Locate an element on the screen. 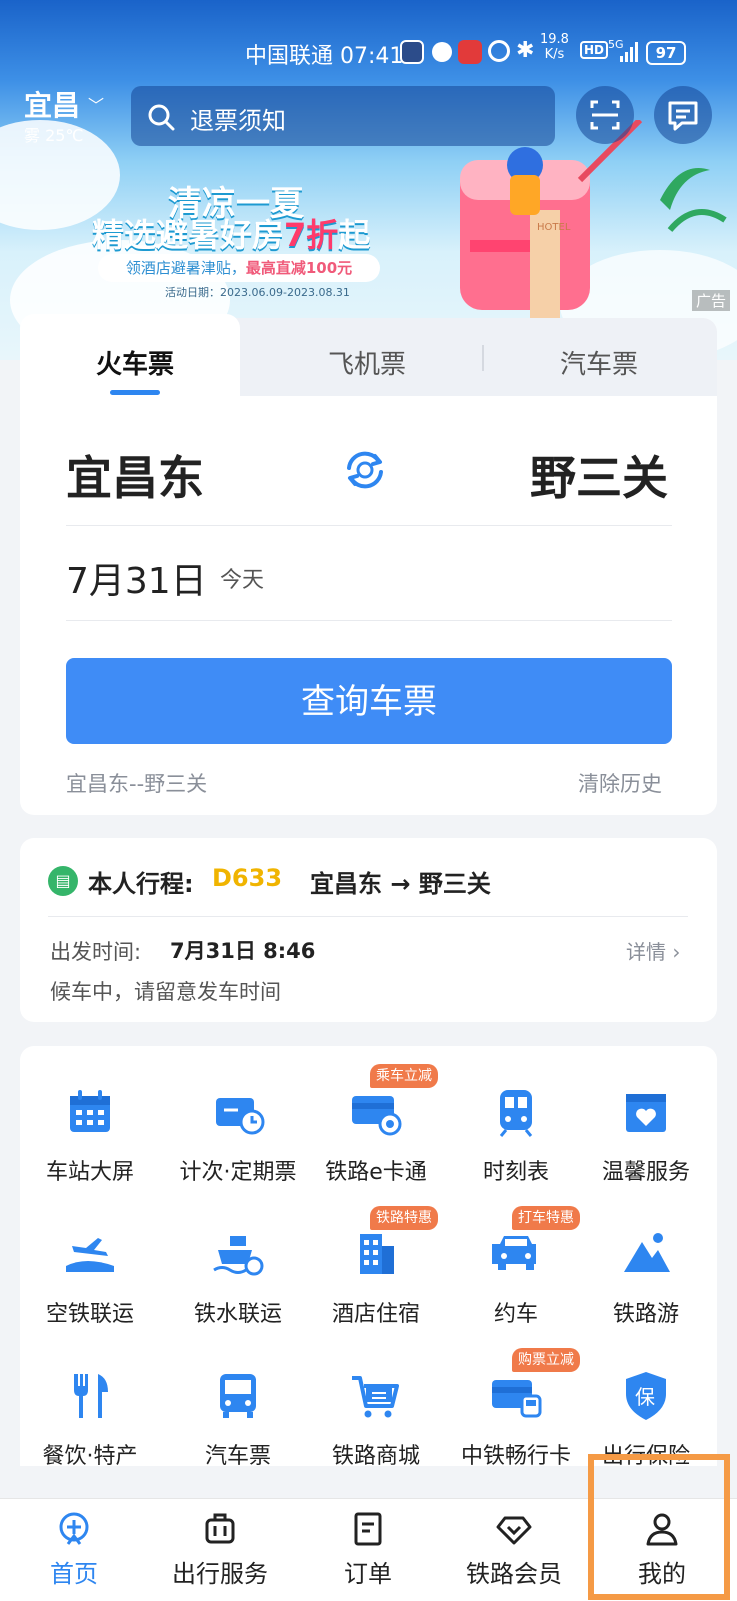 This screenshot has height=1601, width=737. chat-icon is located at coordinates (683, 116).